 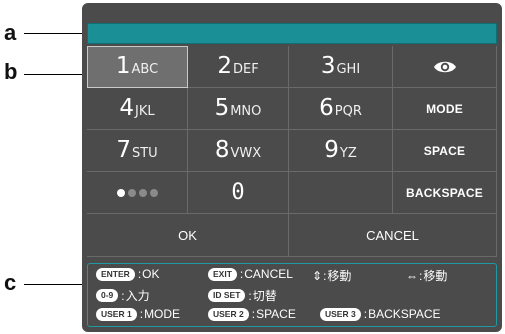 What do you see at coordinates (292, 33) in the screenshot?
I see `text-input-bar` at bounding box center [292, 33].